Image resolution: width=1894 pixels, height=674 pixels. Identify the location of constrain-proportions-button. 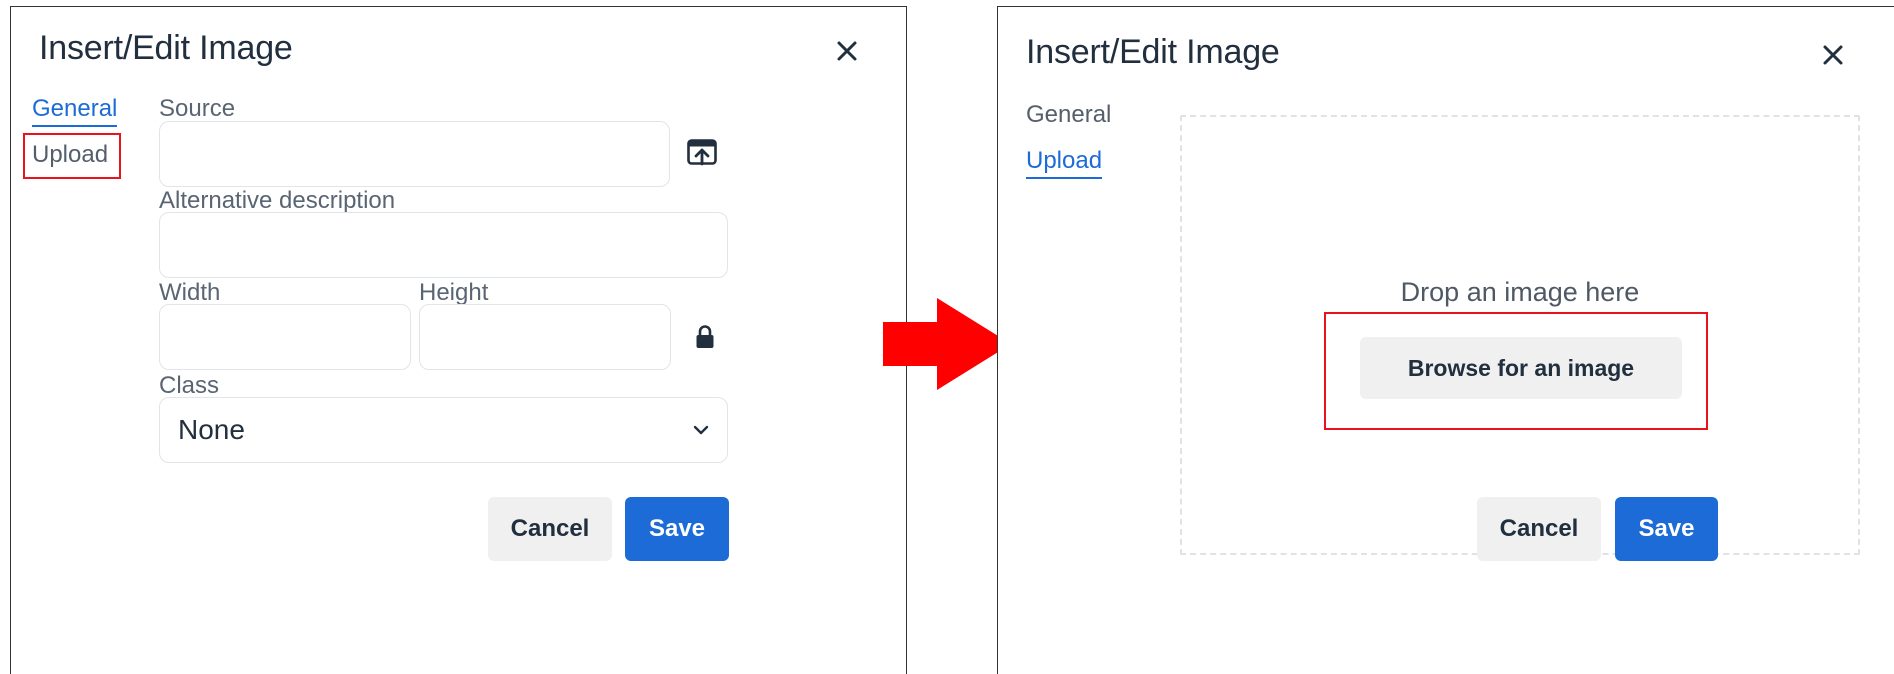
(705, 337).